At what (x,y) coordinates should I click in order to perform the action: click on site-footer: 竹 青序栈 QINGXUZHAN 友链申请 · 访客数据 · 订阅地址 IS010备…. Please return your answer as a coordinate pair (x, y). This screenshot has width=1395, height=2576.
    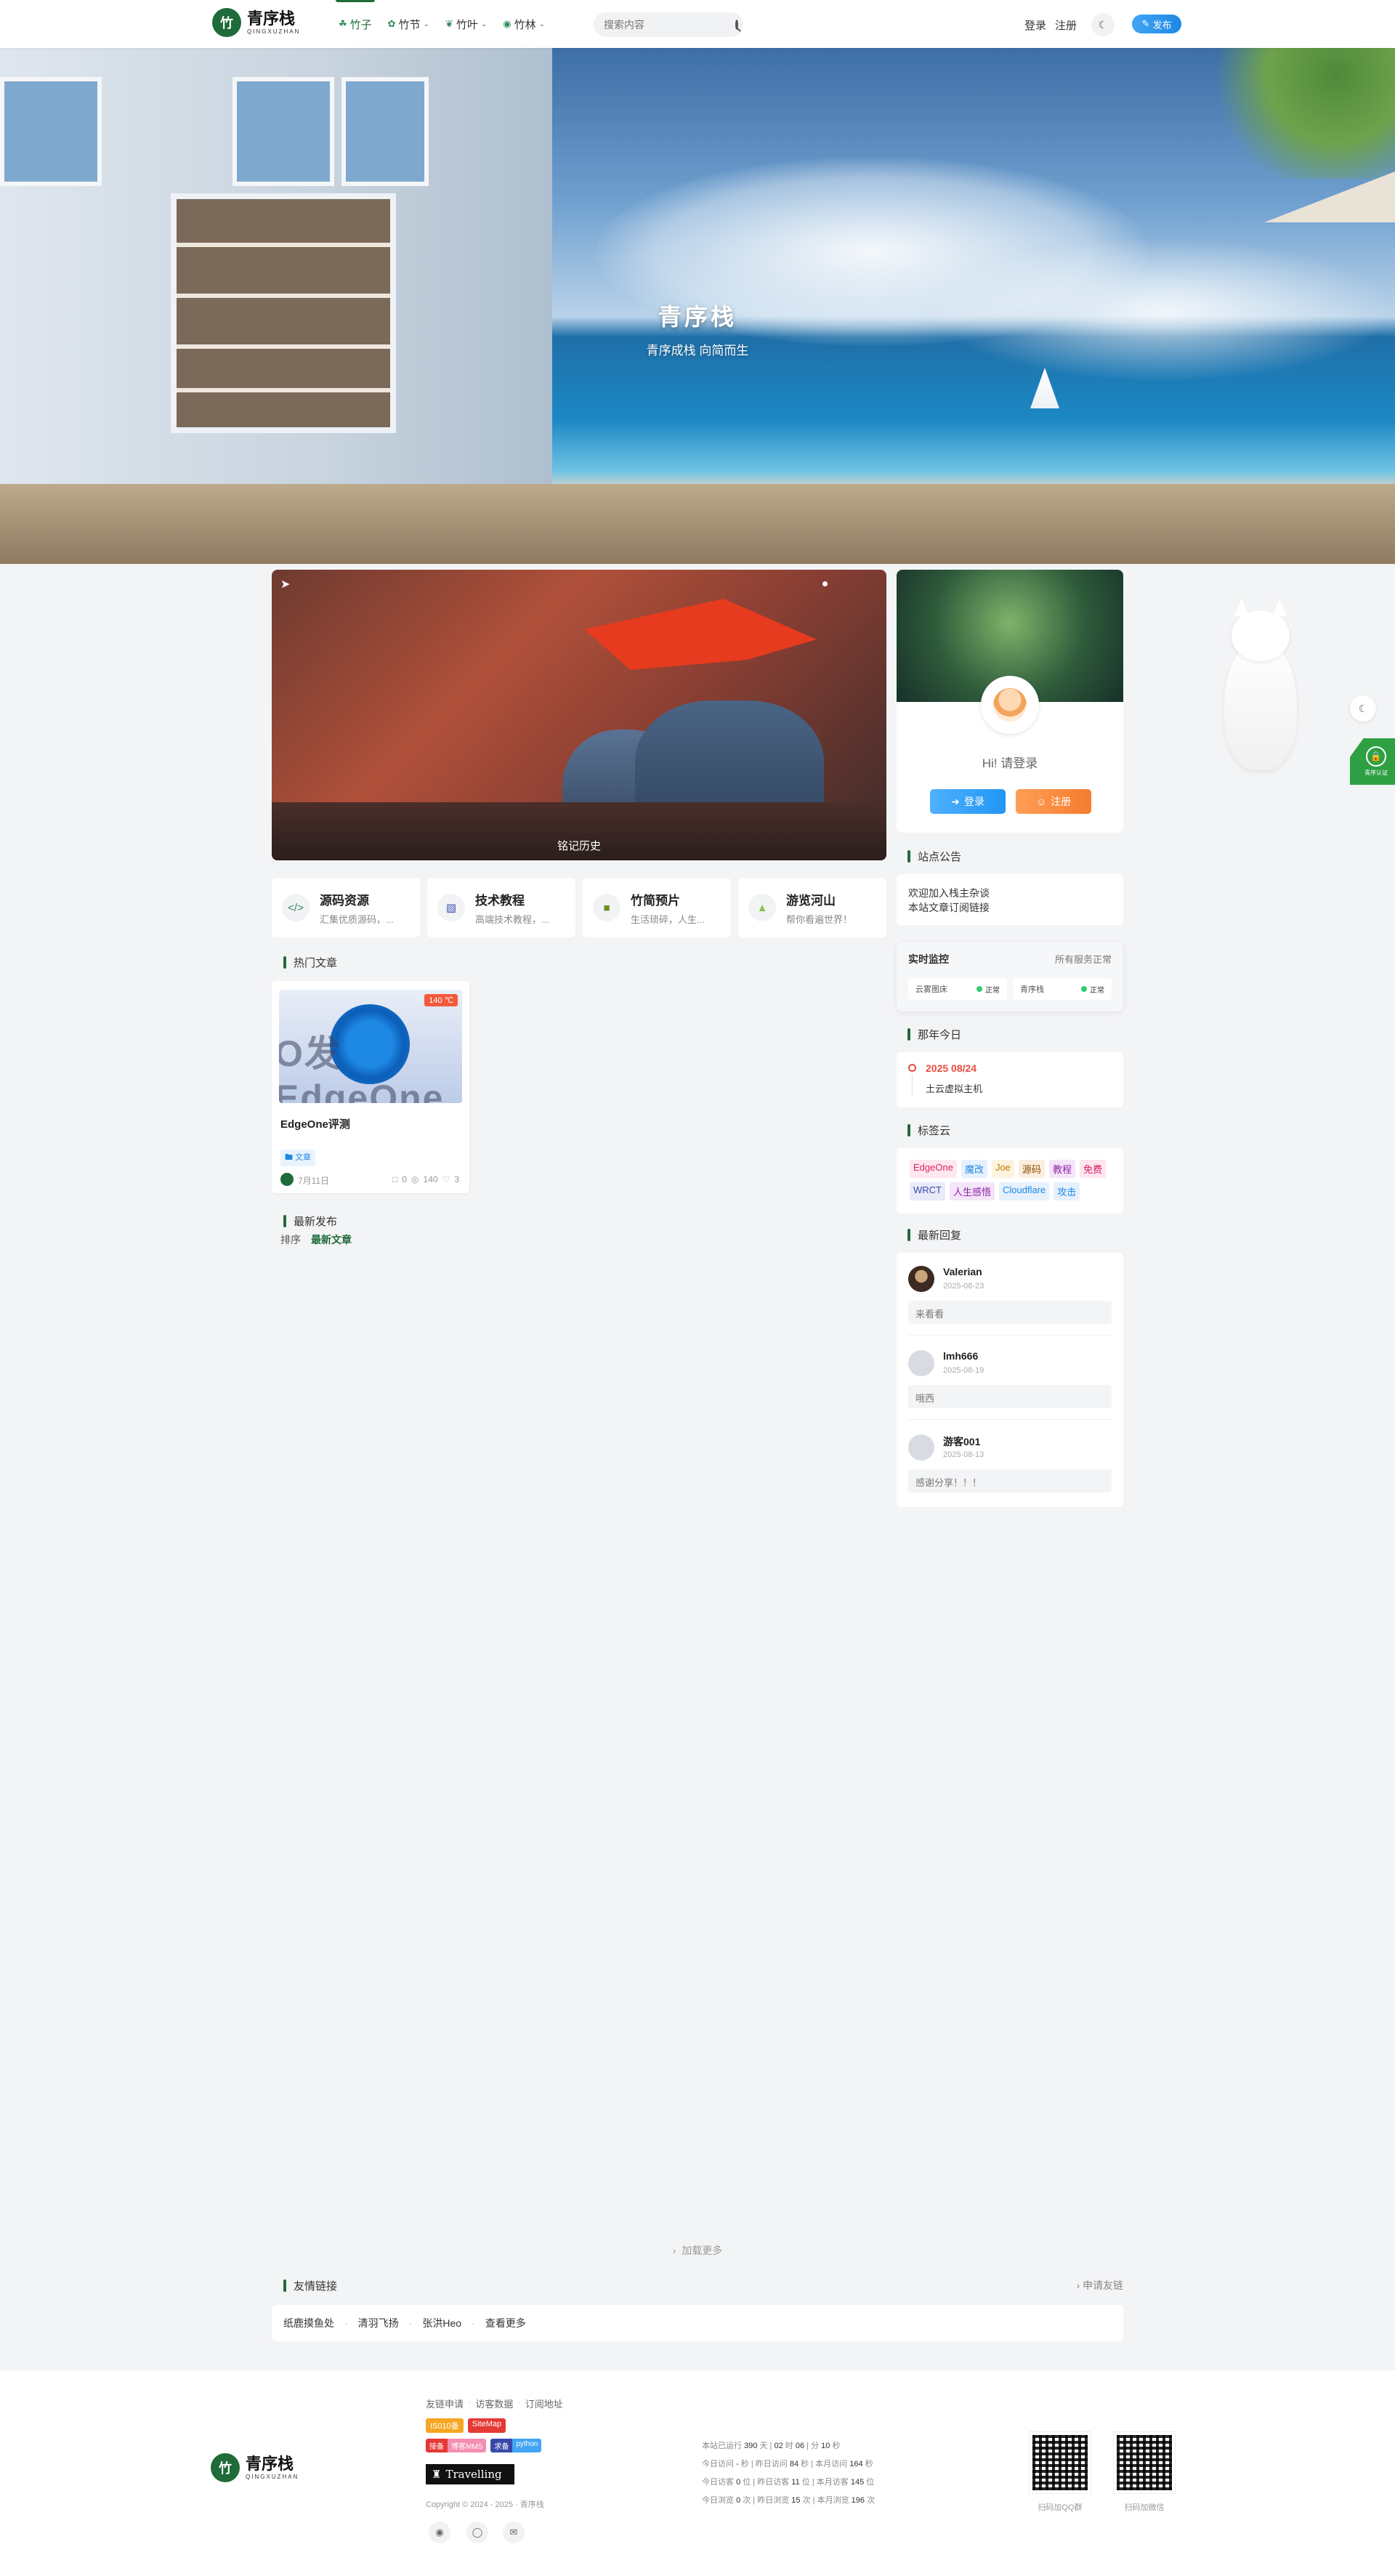
    Looking at the image, I should click on (698, 2473).